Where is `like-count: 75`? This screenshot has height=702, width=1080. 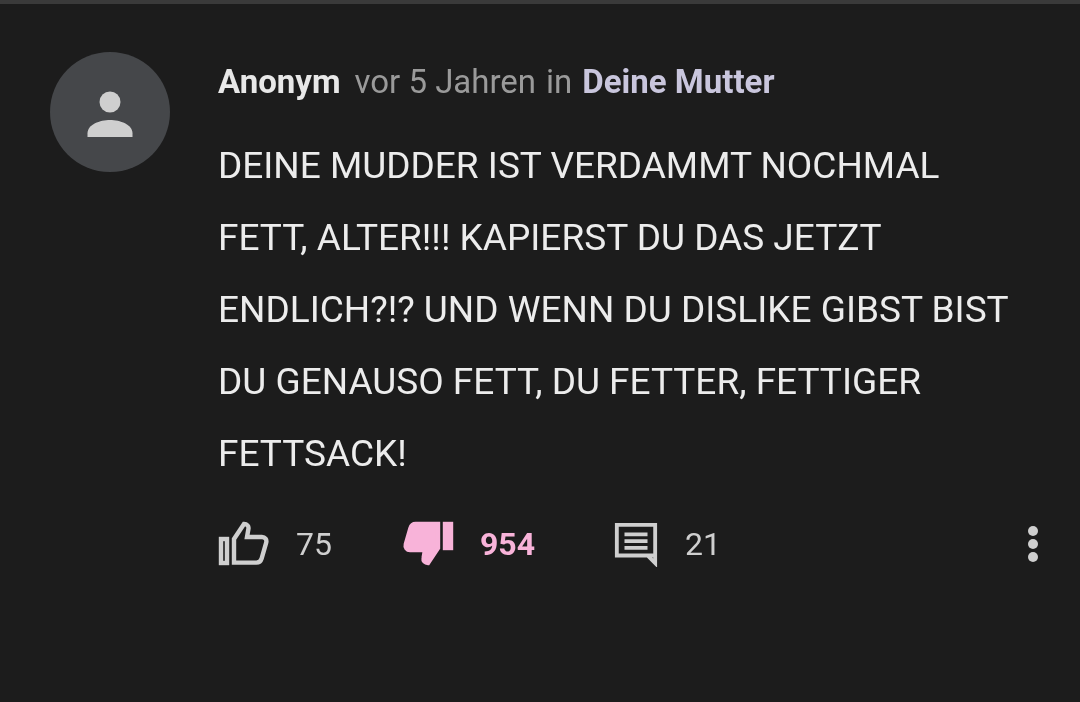
like-count: 75 is located at coordinates (314, 544).